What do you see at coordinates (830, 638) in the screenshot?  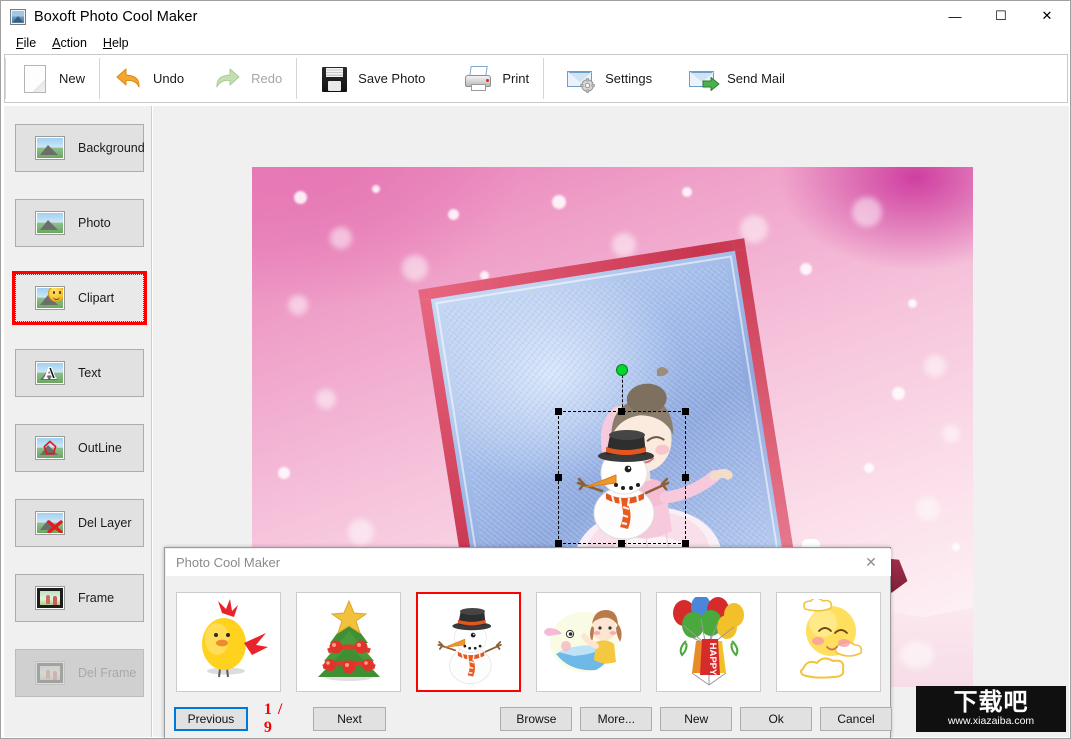 I see `moon-cloud-clipart-icon` at bounding box center [830, 638].